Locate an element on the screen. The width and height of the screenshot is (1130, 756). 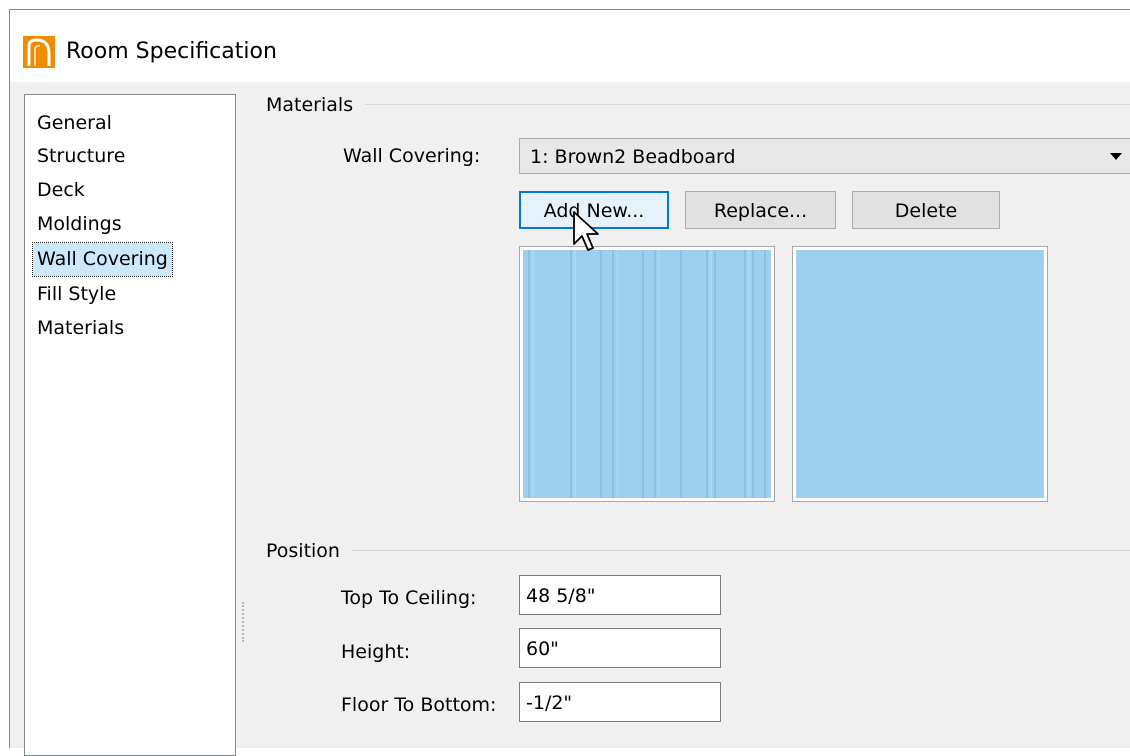
material-color-preview is located at coordinates (920, 374).